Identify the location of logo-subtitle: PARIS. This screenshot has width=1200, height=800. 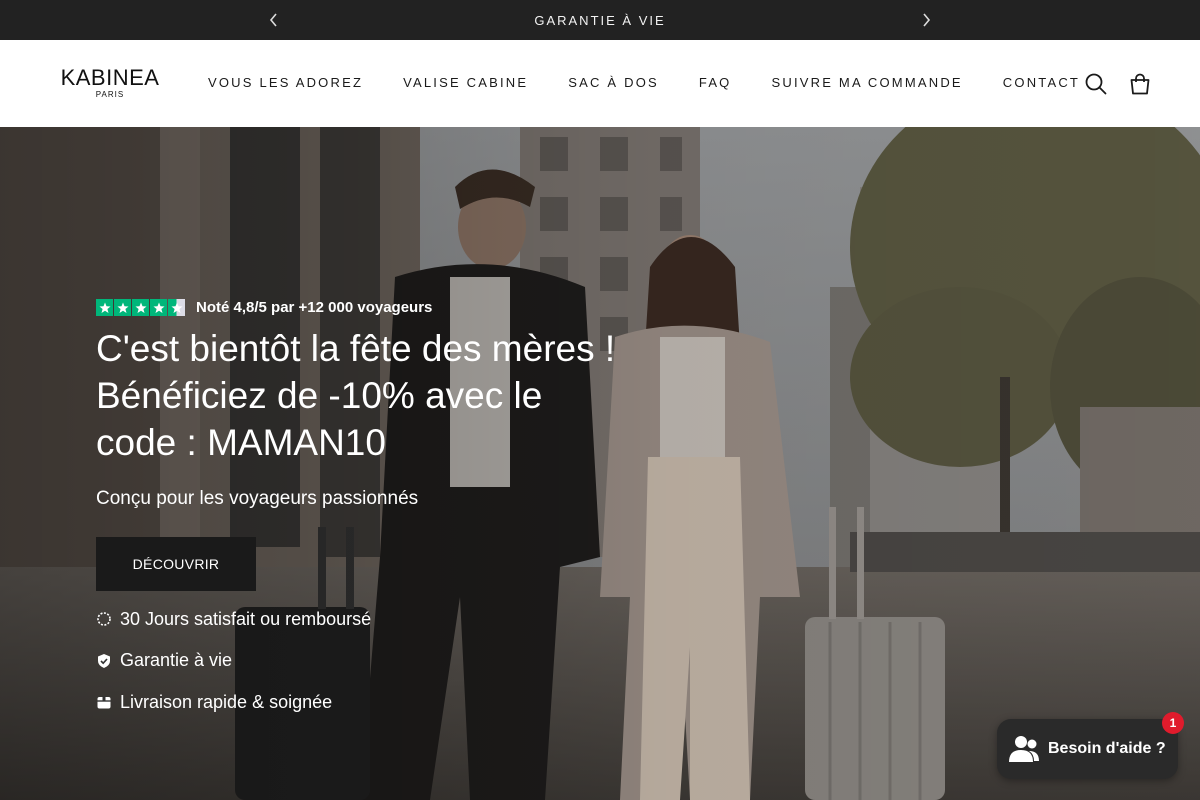
(110, 94).